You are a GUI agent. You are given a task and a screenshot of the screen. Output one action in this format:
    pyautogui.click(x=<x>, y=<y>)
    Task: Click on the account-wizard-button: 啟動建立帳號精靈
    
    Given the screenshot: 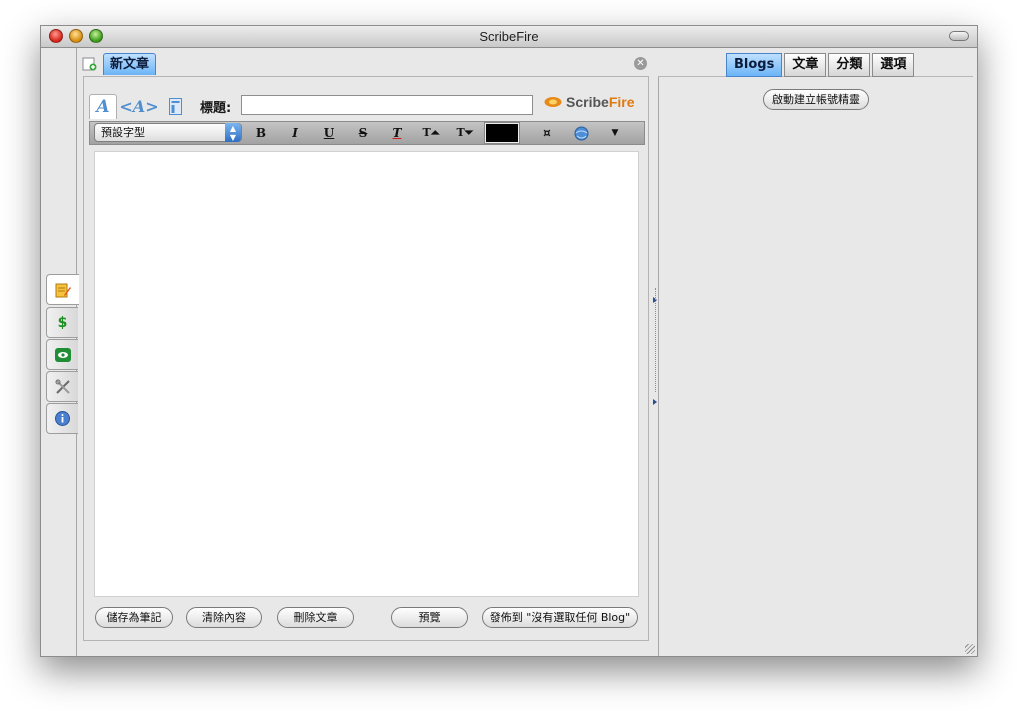 What is the action you would take?
    pyautogui.click(x=816, y=99)
    